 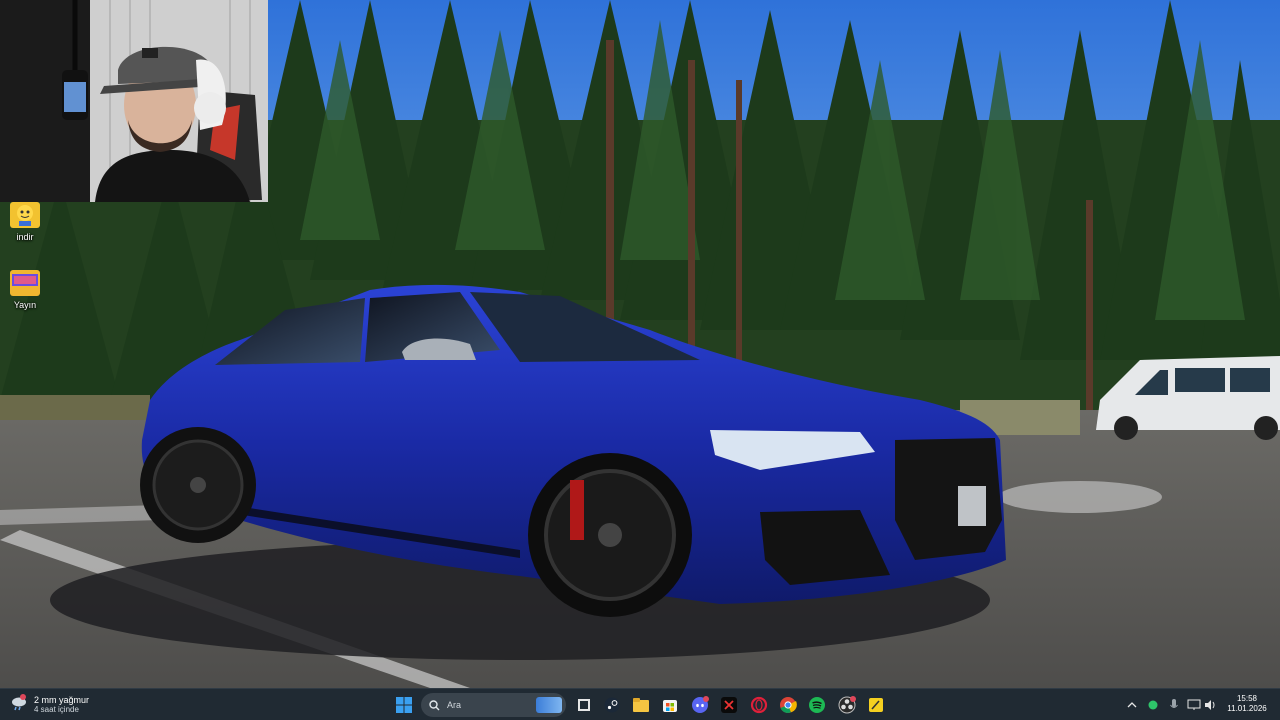 I want to click on steam-icon, so click(x=612, y=705).